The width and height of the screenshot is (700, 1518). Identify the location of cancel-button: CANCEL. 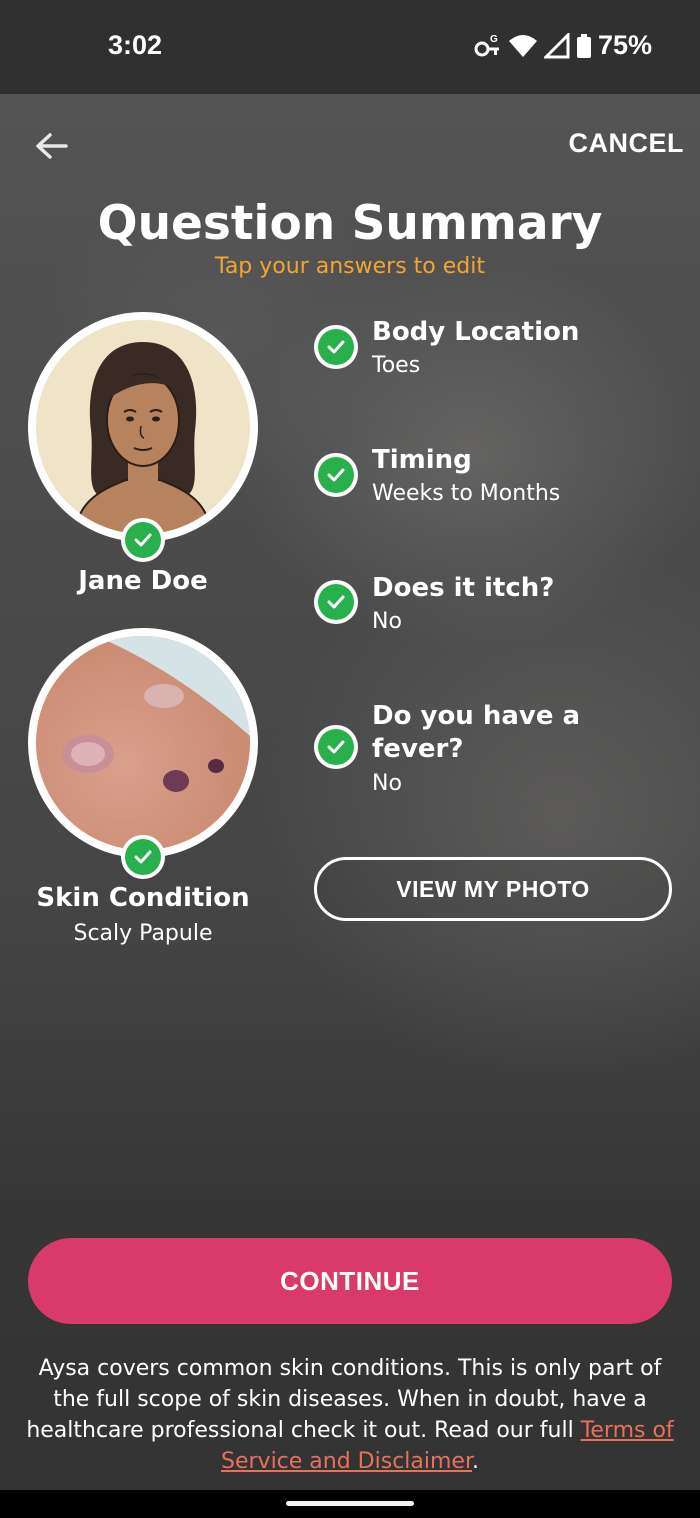
(627, 143).